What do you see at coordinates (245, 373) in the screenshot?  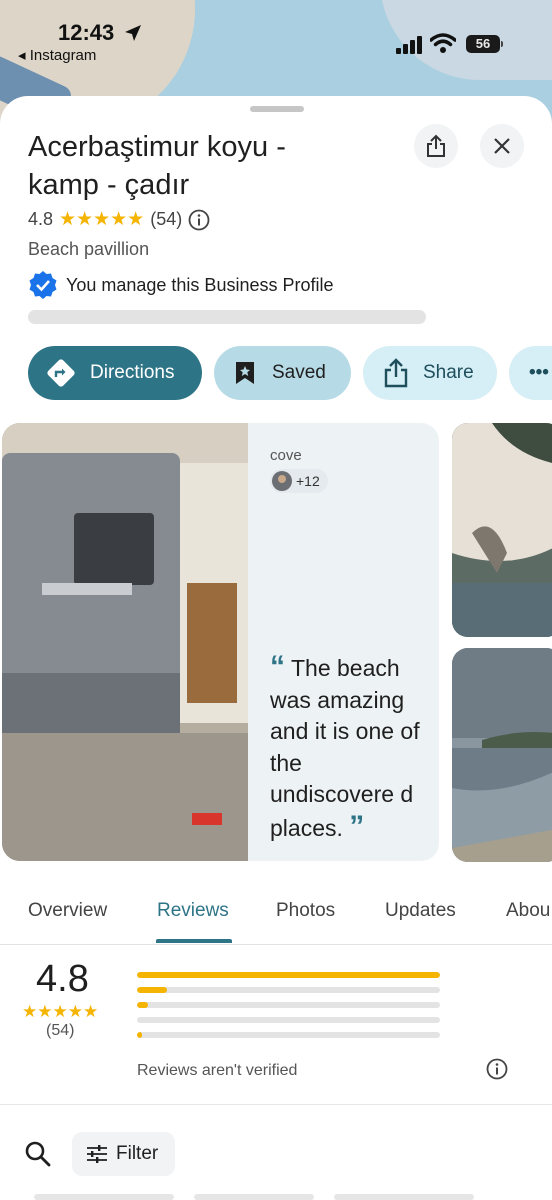 I see `bookmark-icon` at bounding box center [245, 373].